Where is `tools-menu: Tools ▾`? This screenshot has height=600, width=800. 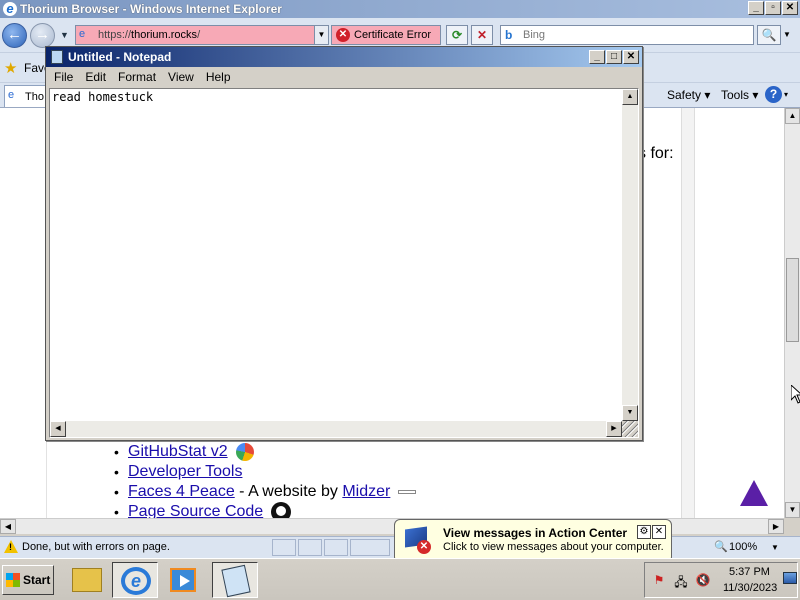 tools-menu: Tools ▾ is located at coordinates (739, 95).